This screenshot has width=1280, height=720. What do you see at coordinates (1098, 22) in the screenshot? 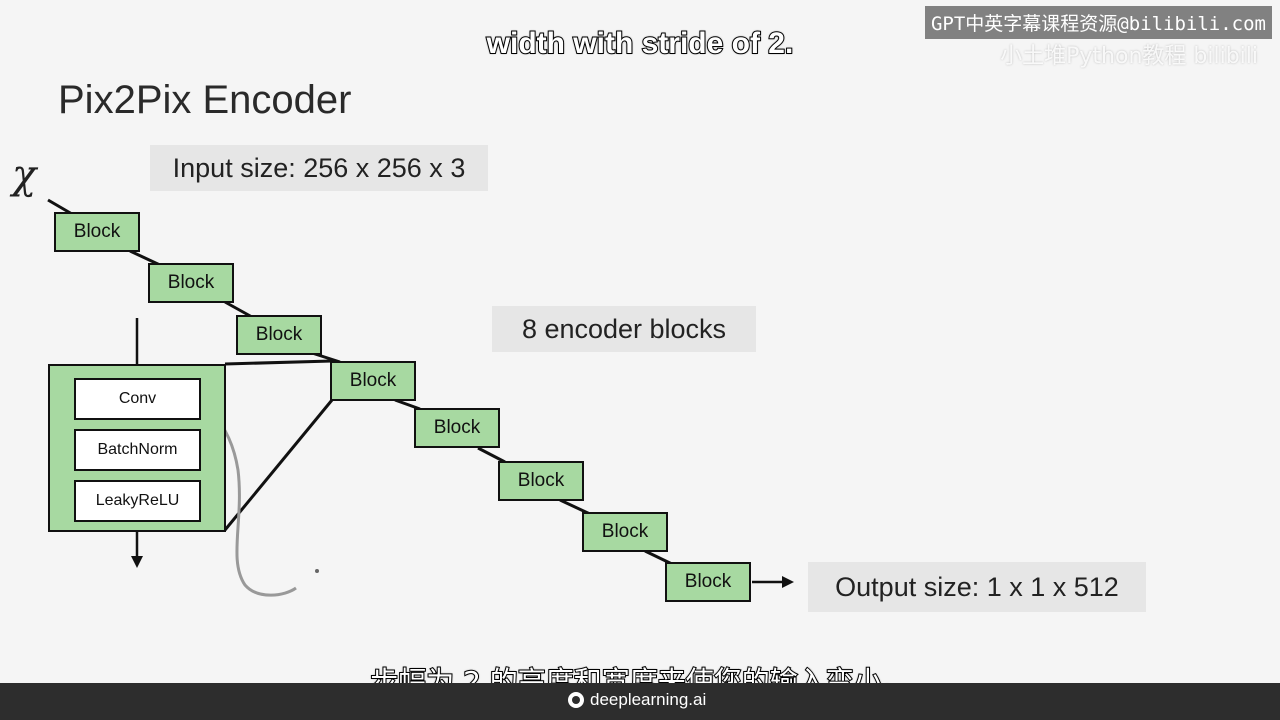
I see `source-watermark: GPT中英字幕课程资源@bilibili.com` at bounding box center [1098, 22].